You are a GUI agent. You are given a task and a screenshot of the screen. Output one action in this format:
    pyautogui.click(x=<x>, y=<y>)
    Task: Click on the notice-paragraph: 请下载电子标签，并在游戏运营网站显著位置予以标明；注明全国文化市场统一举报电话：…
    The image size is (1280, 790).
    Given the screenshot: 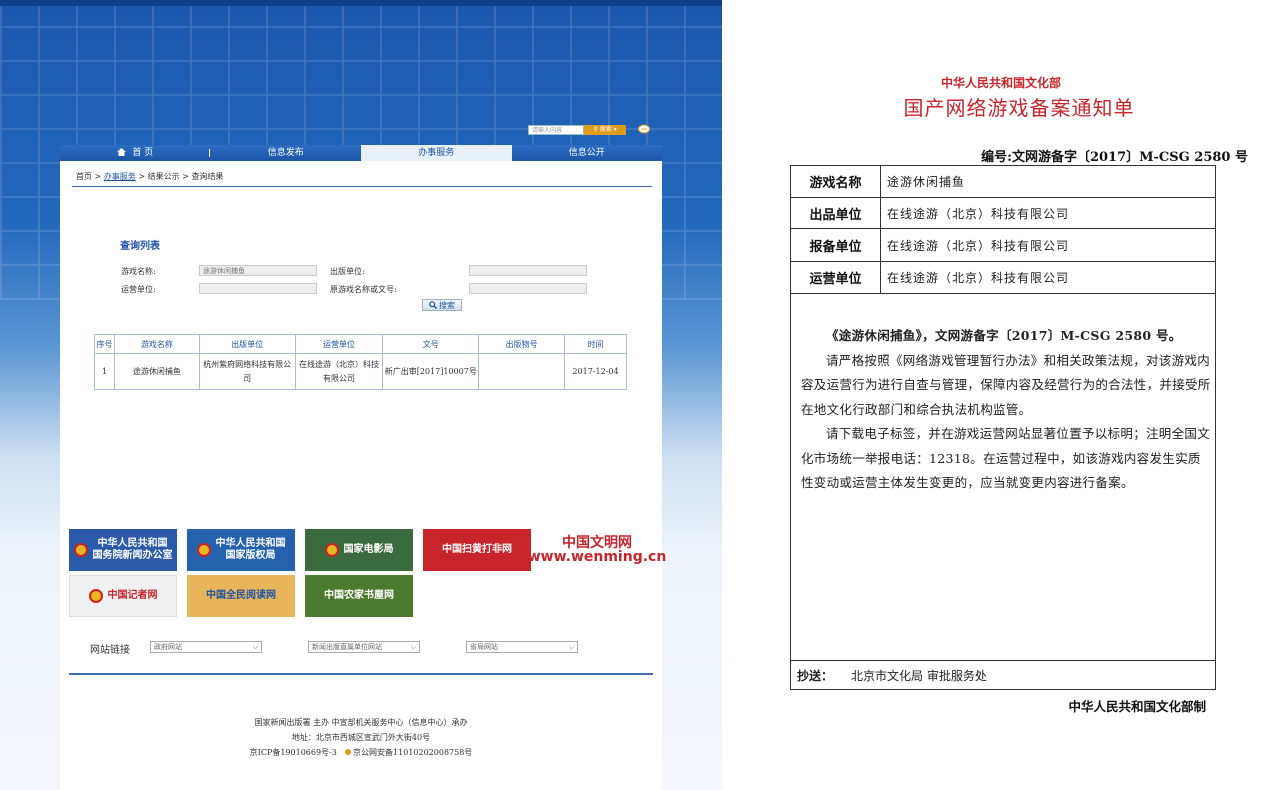 What is the action you would take?
    pyautogui.click(x=1006, y=458)
    